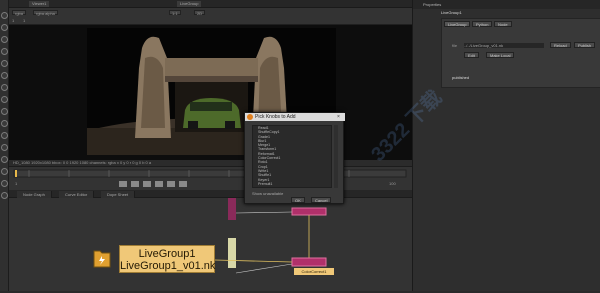 The image size is (600, 293). Describe the element at coordinates (24, 20) in the screenshot. I see `gain-value: 1` at that location.